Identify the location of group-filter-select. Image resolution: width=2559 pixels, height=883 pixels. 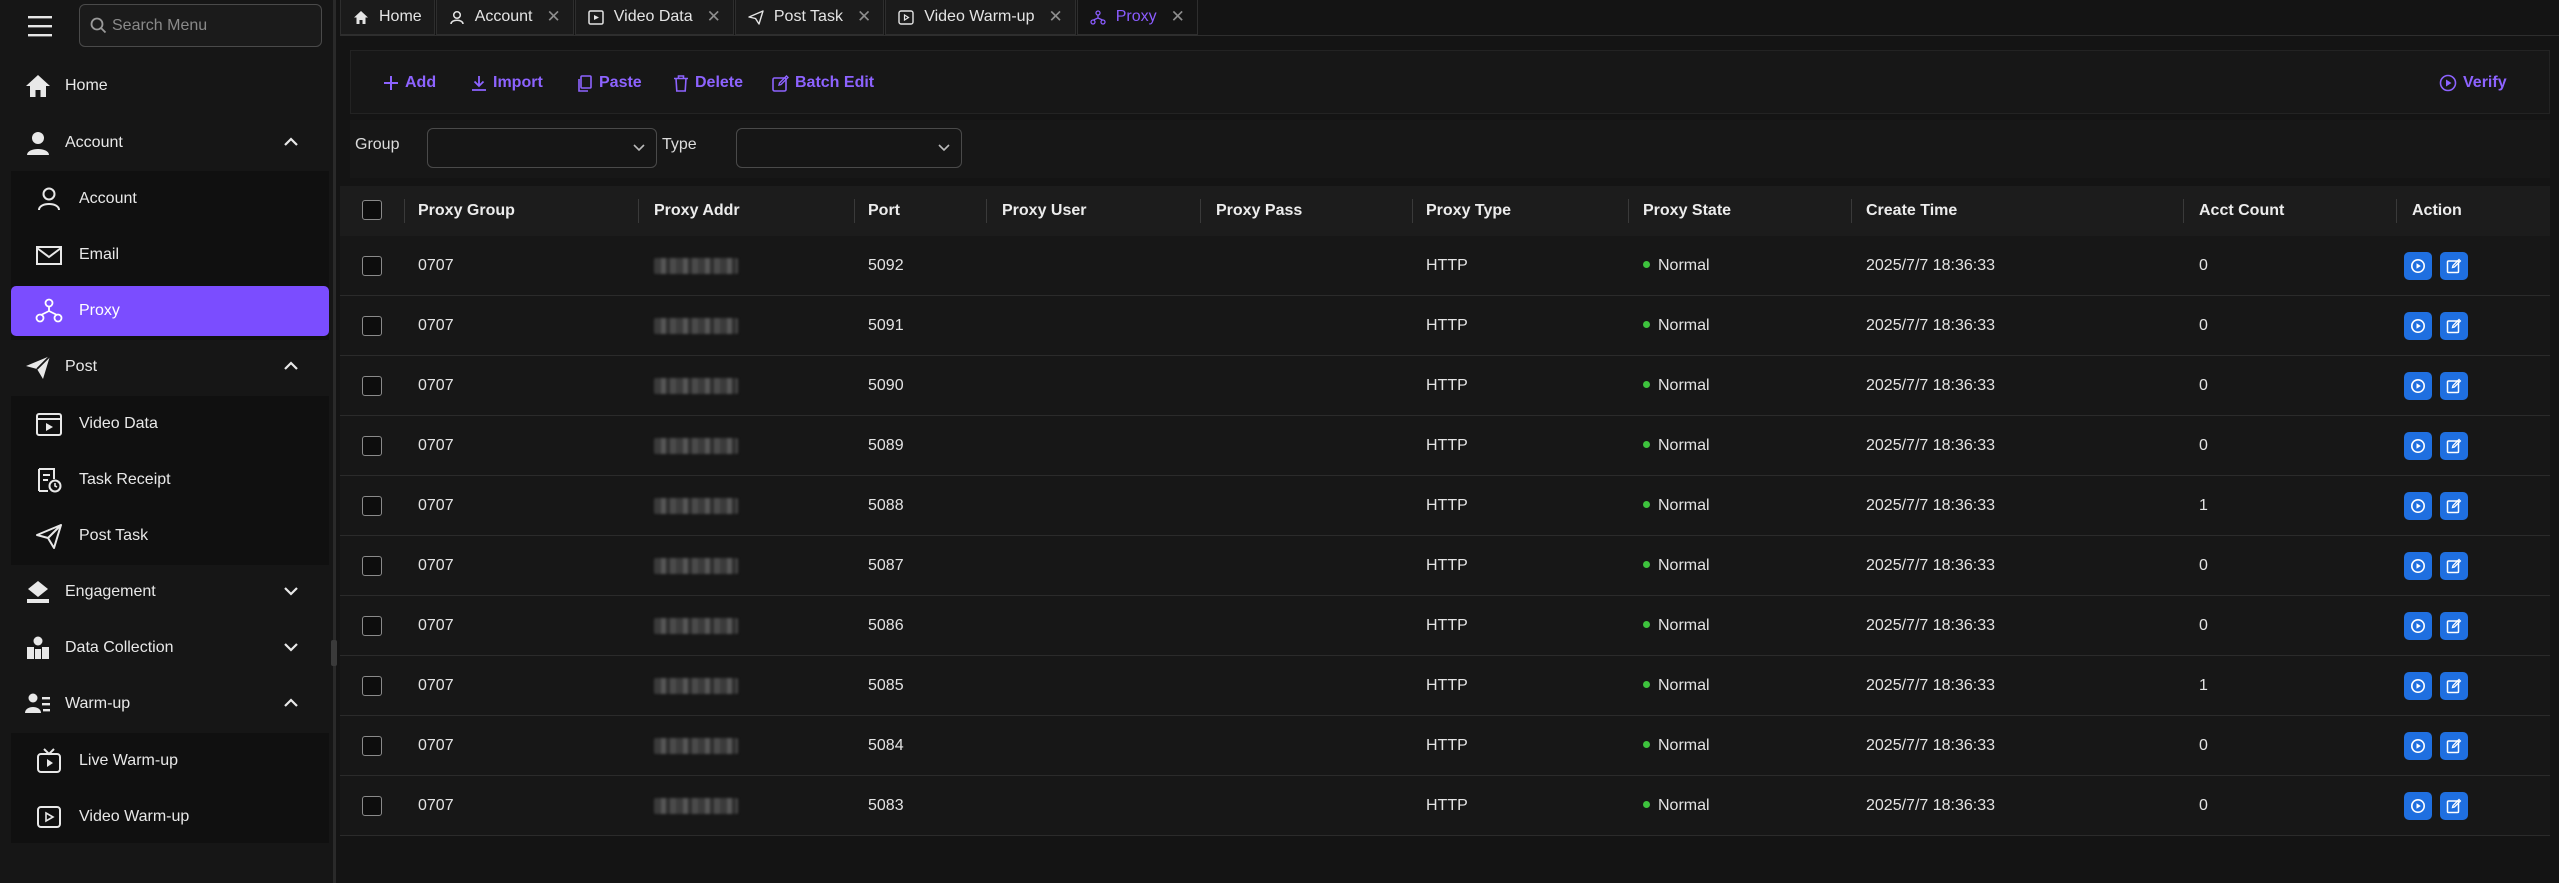
(542, 148).